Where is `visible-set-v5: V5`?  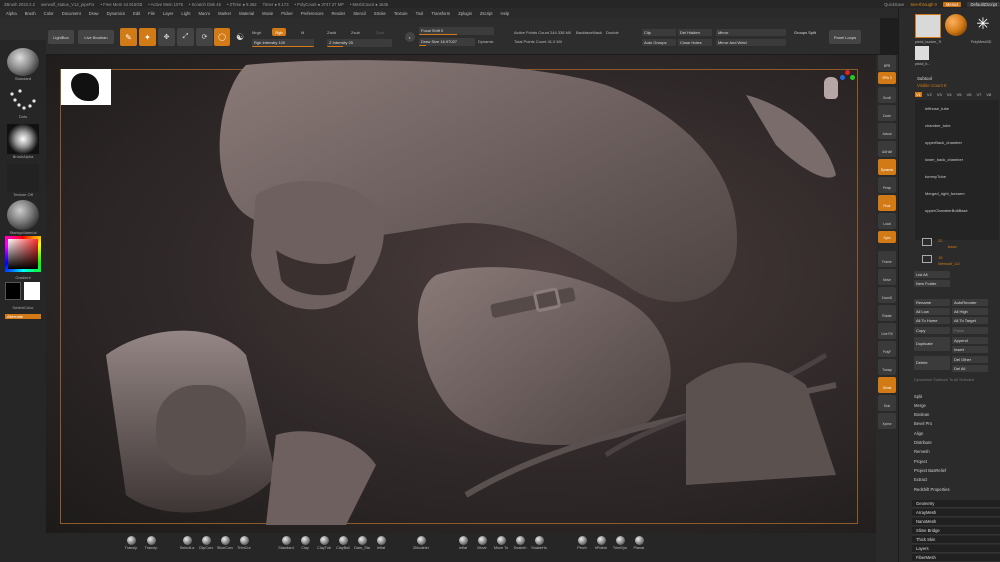
visible-set-v5: V5 is located at coordinates (959, 94).